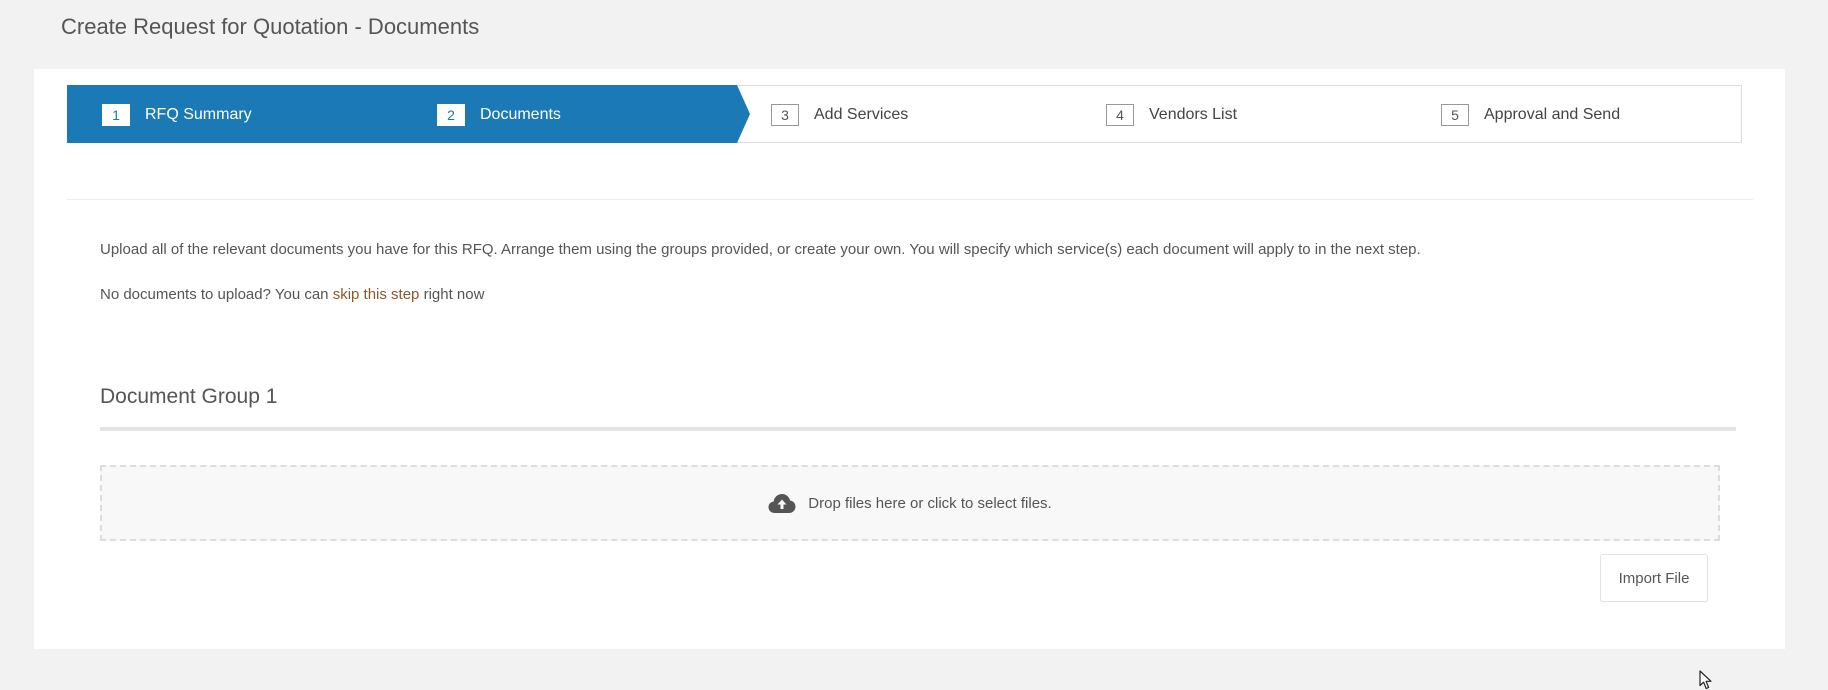 Image resolution: width=1828 pixels, height=690 pixels. I want to click on wizard-step-vendors-list: 4 Vendors List, so click(1171, 115).